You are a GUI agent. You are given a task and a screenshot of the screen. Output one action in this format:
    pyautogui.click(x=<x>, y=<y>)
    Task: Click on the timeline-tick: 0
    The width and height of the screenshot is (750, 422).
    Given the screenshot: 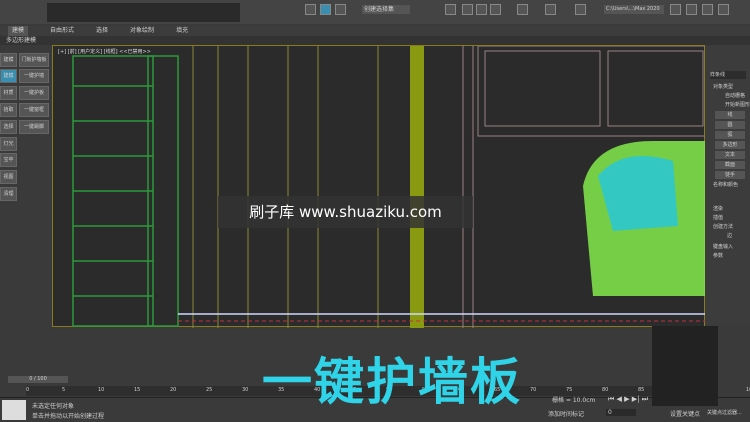 What is the action you would take?
    pyautogui.click(x=28, y=390)
    